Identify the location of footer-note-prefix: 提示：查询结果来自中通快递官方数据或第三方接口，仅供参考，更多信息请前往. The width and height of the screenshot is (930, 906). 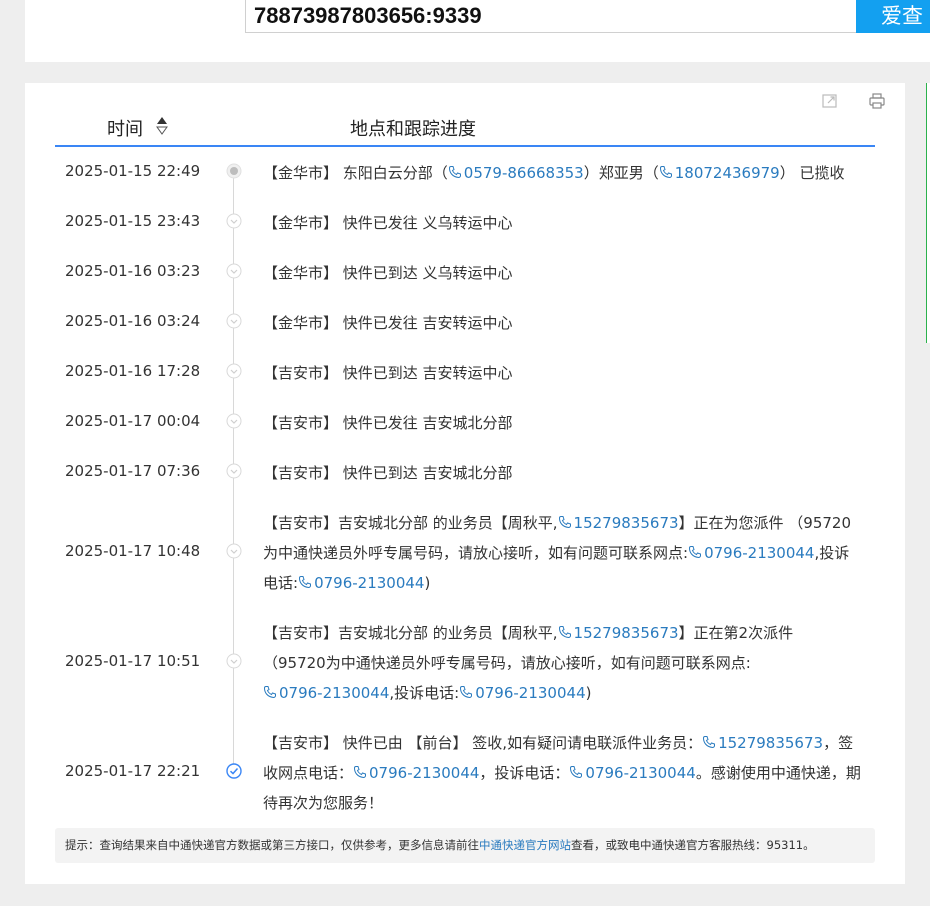
(272, 845).